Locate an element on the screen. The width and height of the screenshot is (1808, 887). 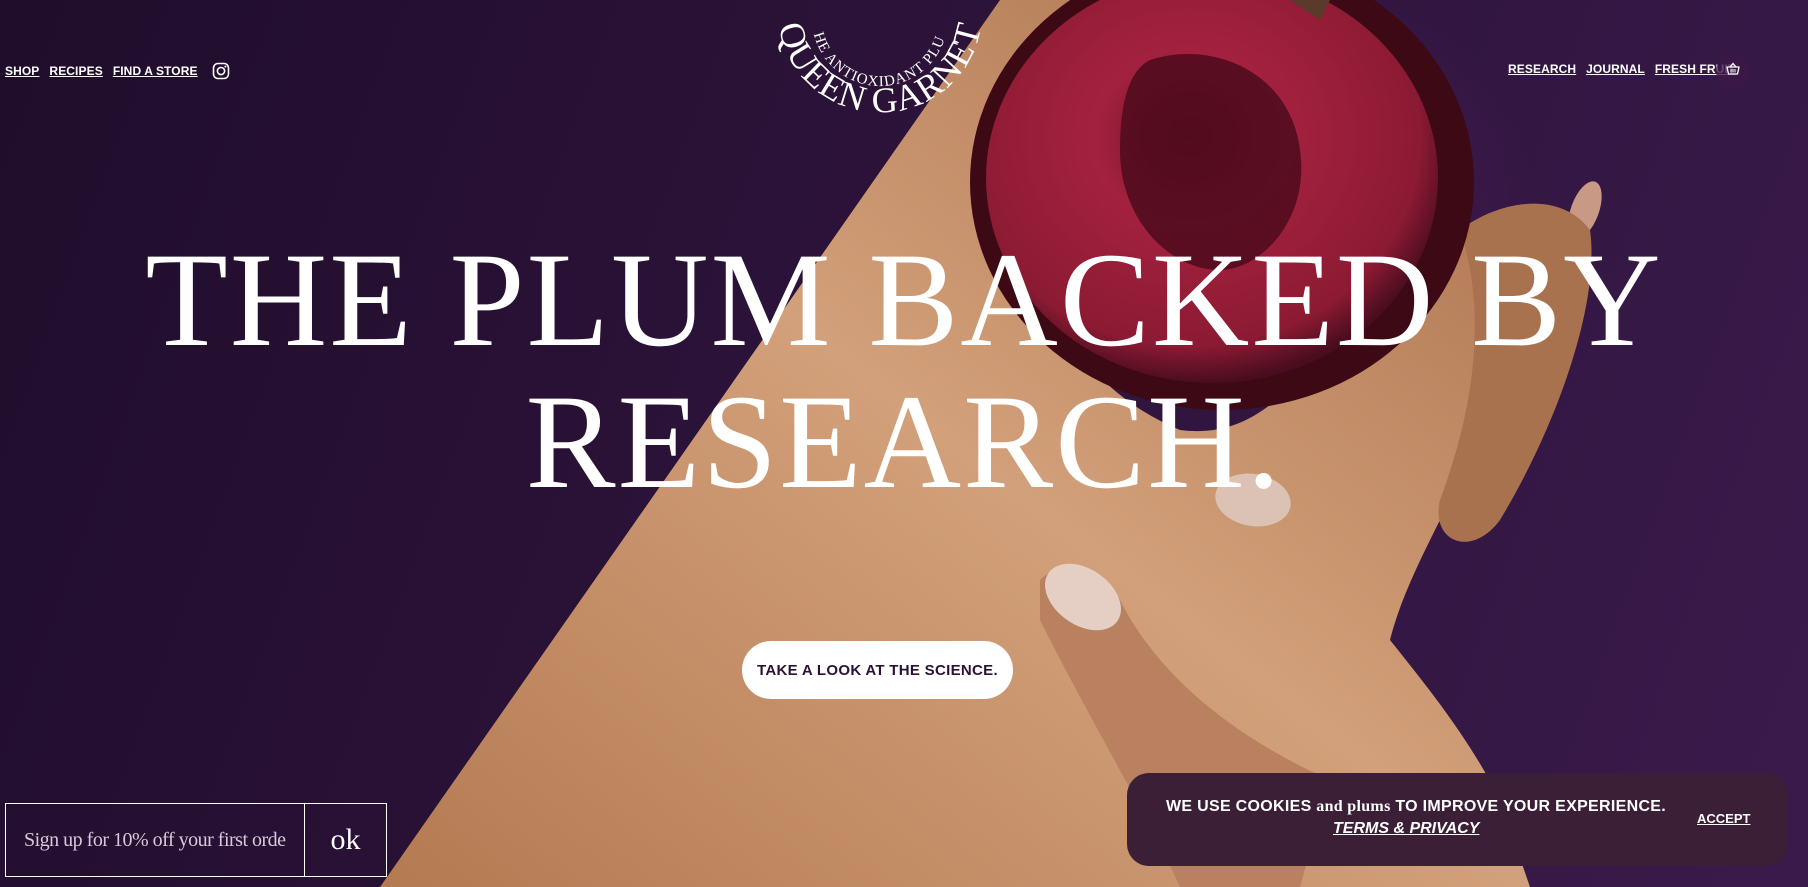
headline-line-1: THE PLUM BACKED BY is located at coordinates (904, 300).